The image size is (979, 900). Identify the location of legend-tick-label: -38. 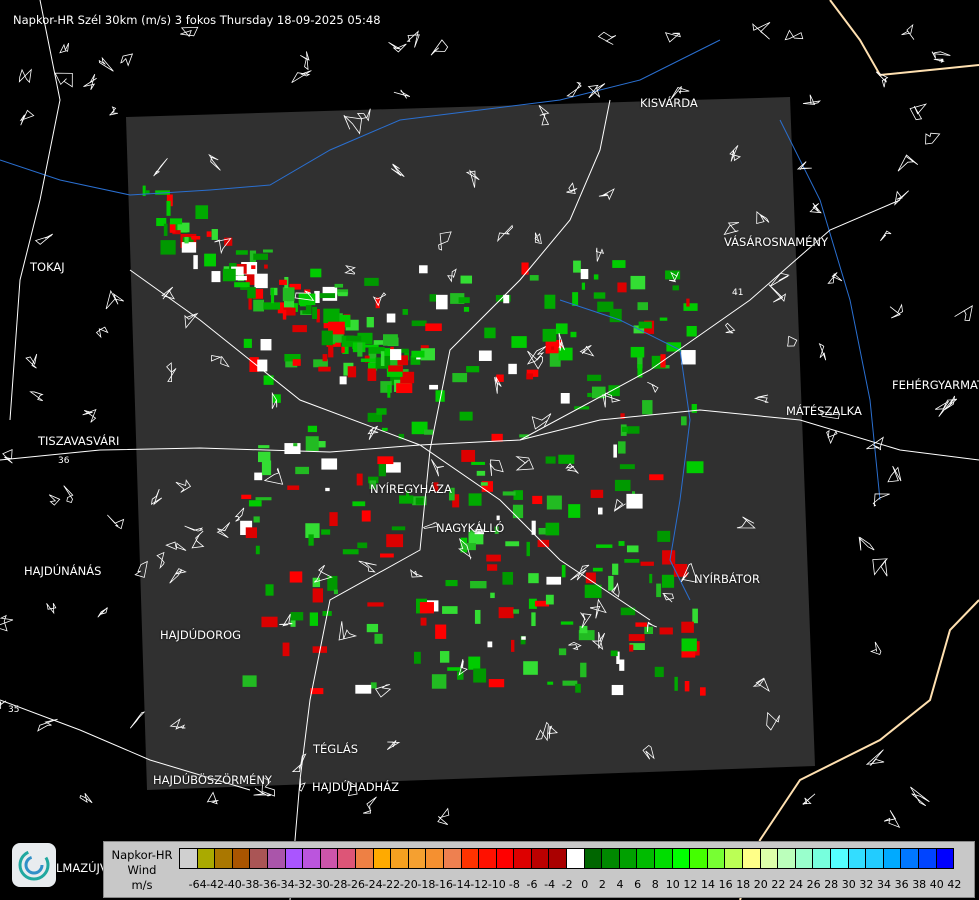
(250, 884).